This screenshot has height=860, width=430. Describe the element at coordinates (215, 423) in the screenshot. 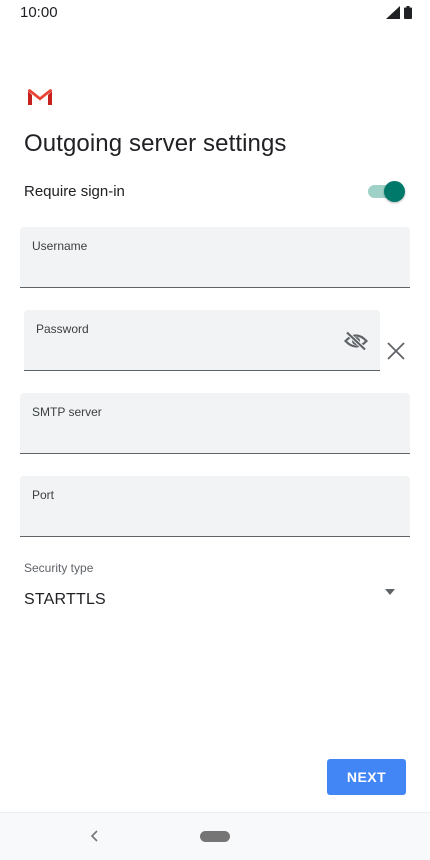

I see `smtp-server-field: SMTP server` at that location.